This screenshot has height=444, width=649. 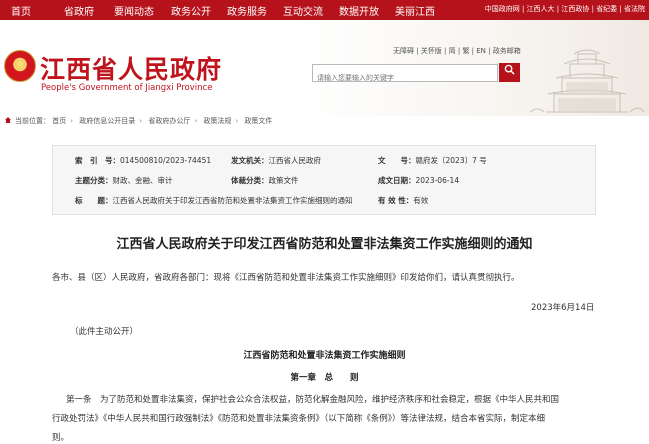 What do you see at coordinates (191, 10) in the screenshot?
I see `nav-item-government-affairs-disclosure: 政务公开` at bounding box center [191, 10].